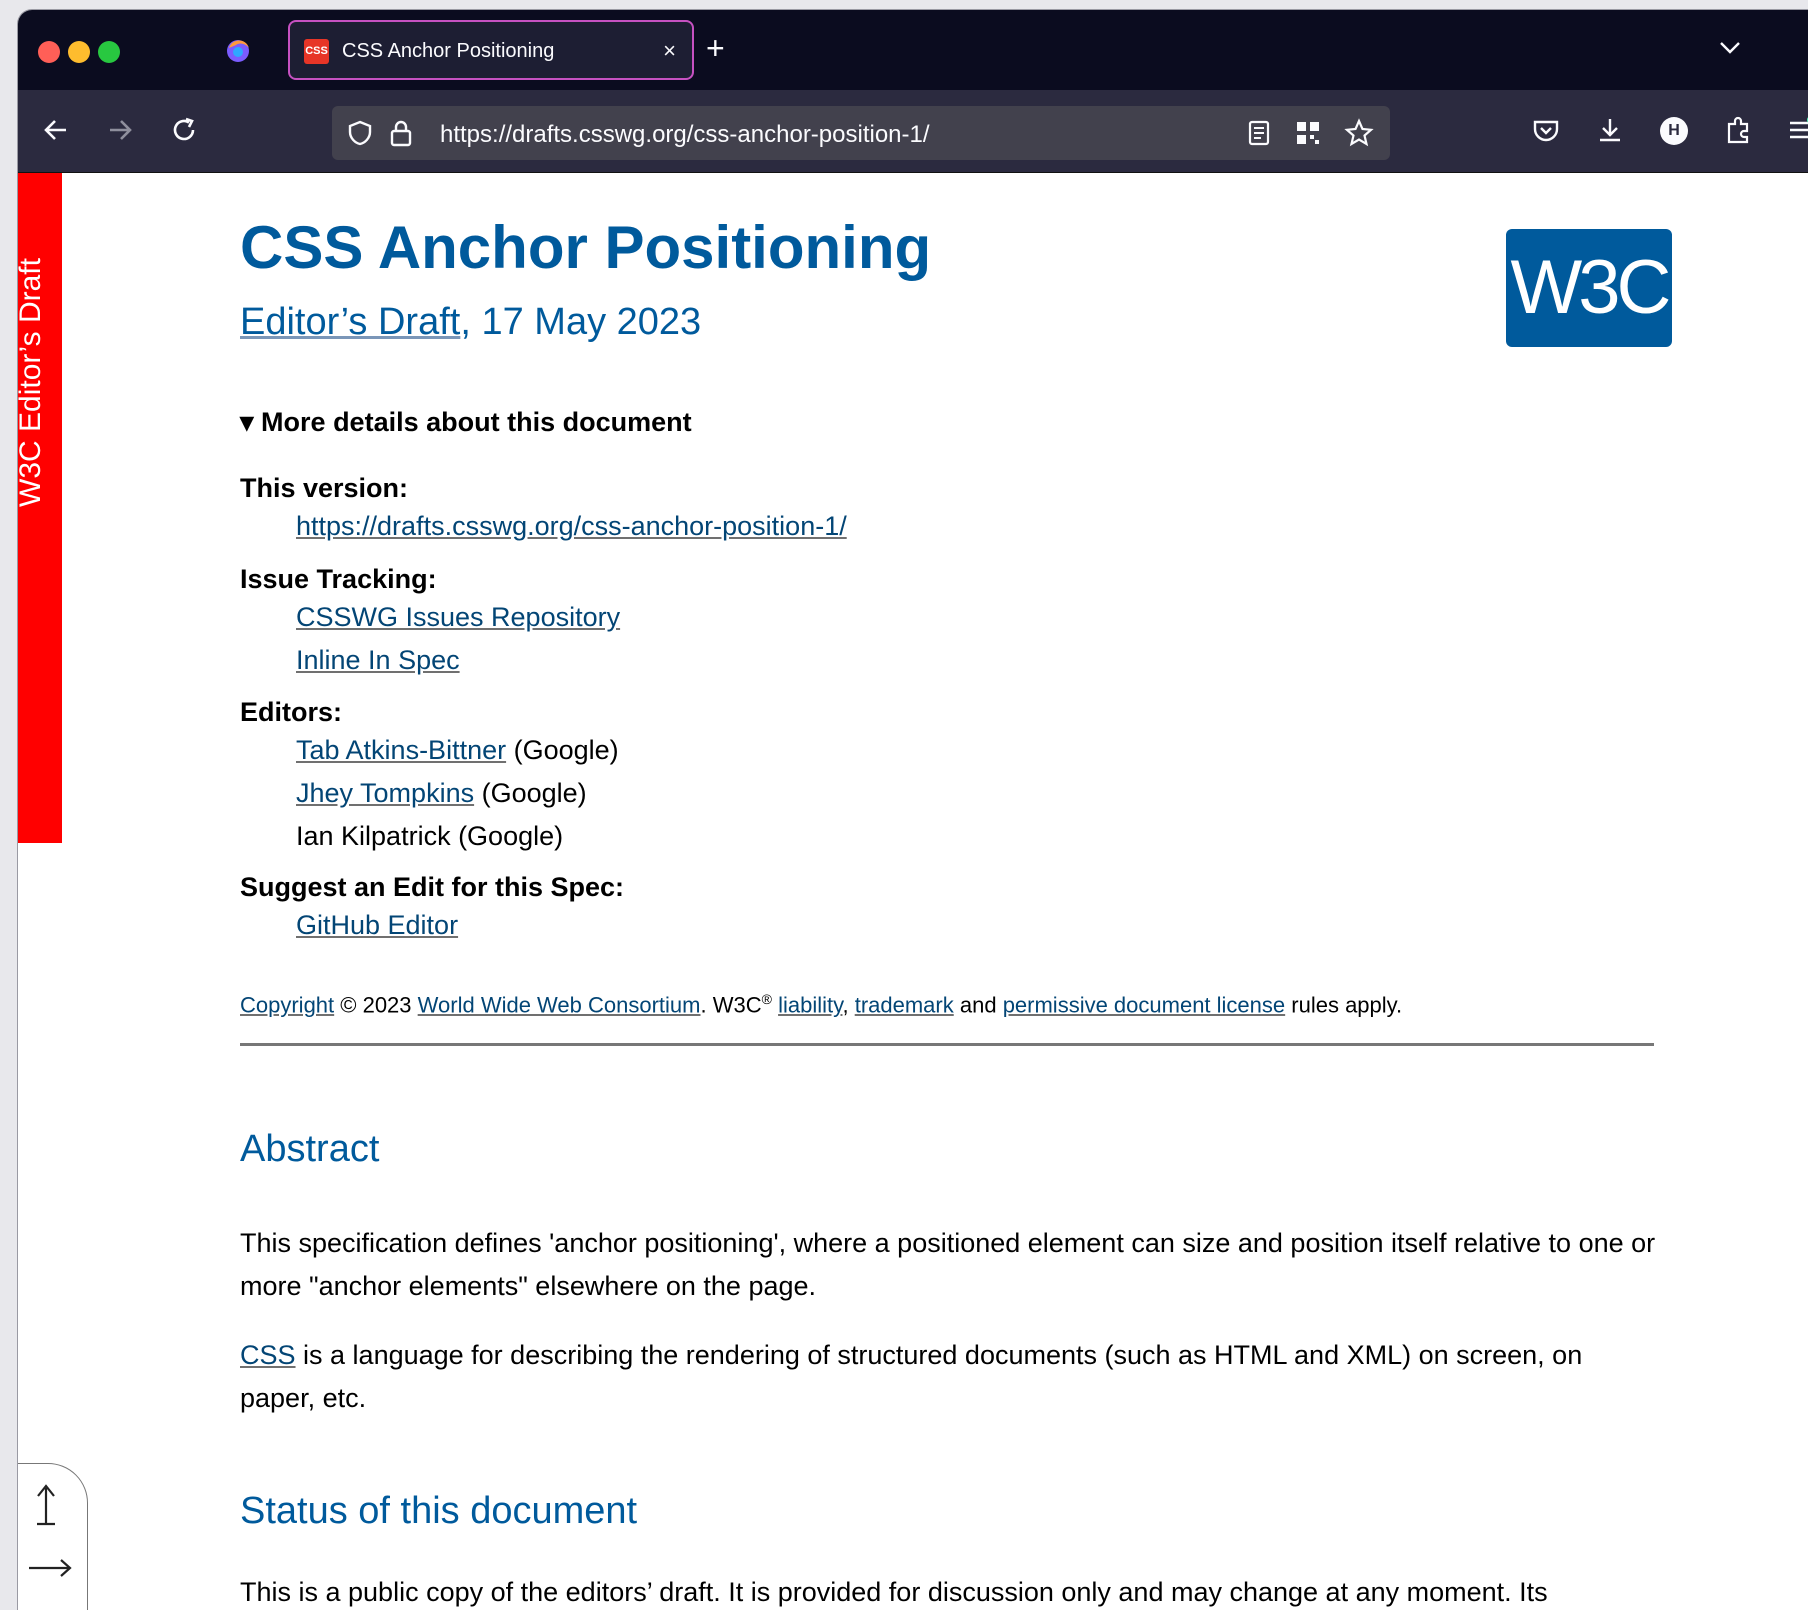 The height and width of the screenshot is (1610, 1808). I want to click on zoom-window-button, so click(109, 52).